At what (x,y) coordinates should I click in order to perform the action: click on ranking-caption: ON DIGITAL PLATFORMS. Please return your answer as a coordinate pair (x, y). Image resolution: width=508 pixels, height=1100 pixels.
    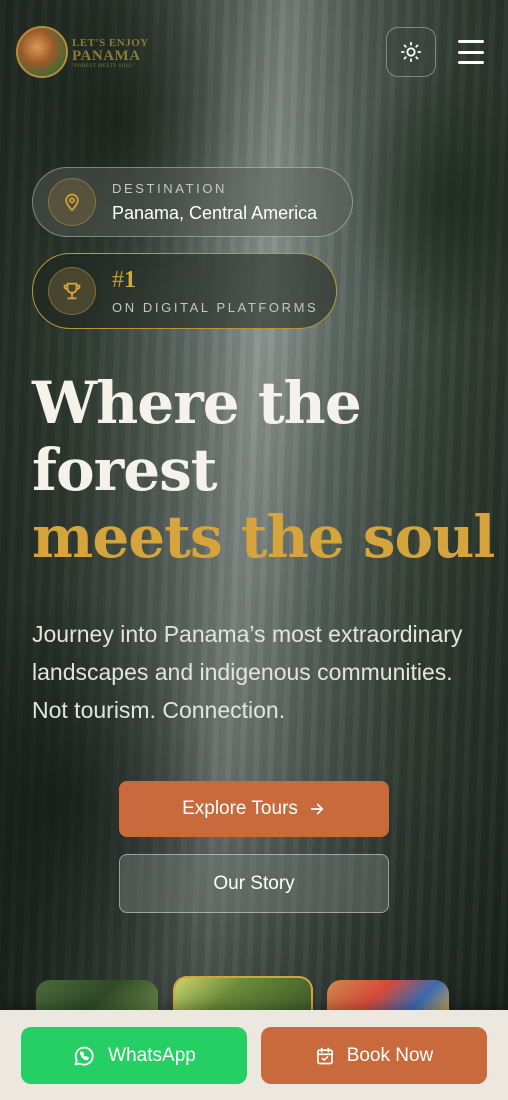
    Looking at the image, I should click on (215, 307).